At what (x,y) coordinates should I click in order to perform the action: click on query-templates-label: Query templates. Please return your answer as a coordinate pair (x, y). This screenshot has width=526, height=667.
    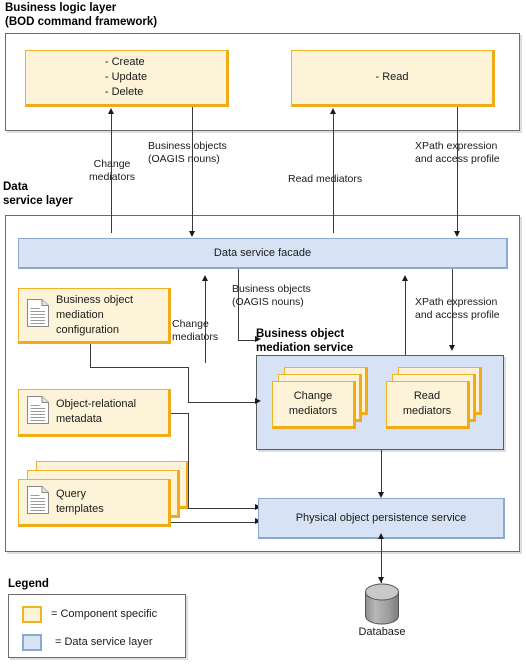
    Looking at the image, I should click on (80, 501).